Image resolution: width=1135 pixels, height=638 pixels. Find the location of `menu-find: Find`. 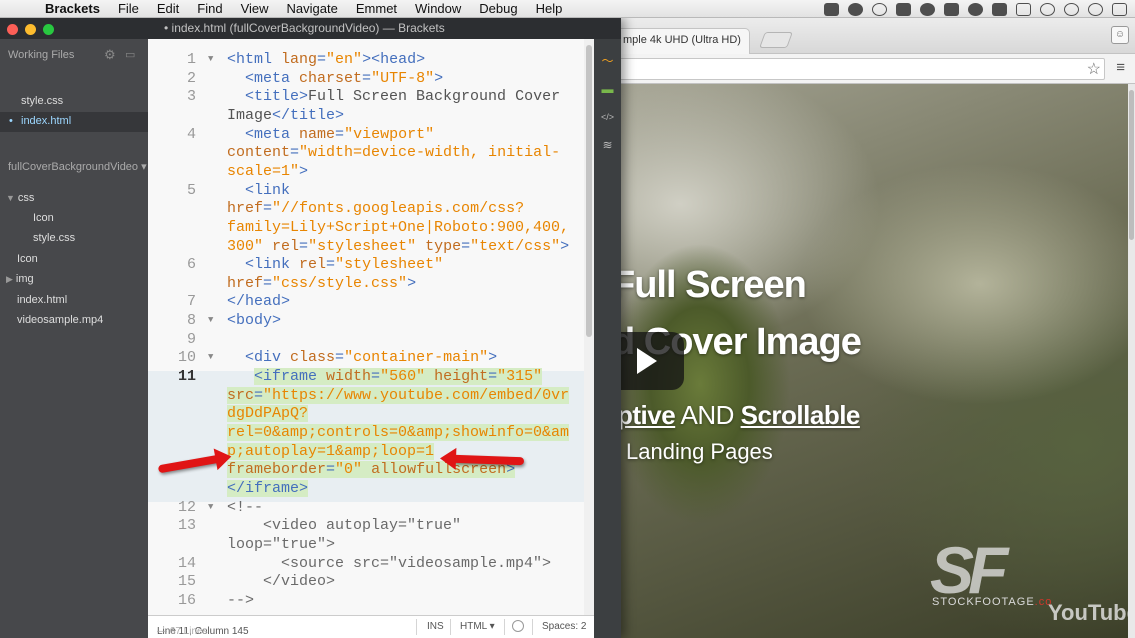

menu-find: Find is located at coordinates (209, 8).